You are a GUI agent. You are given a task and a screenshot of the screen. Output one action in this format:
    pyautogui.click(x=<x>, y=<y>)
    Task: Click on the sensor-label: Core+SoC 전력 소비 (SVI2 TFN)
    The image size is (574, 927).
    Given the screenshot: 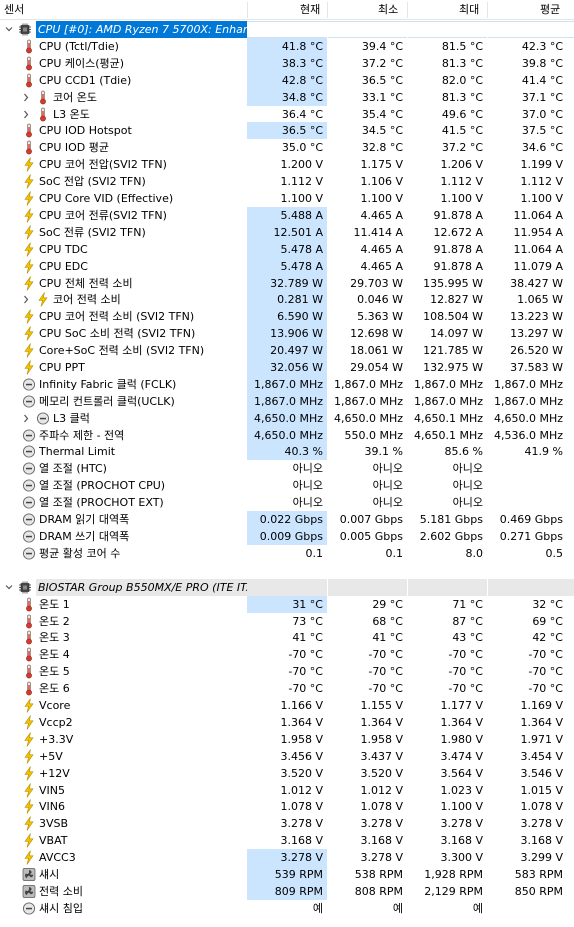 What is the action you would take?
    pyautogui.click(x=122, y=350)
    